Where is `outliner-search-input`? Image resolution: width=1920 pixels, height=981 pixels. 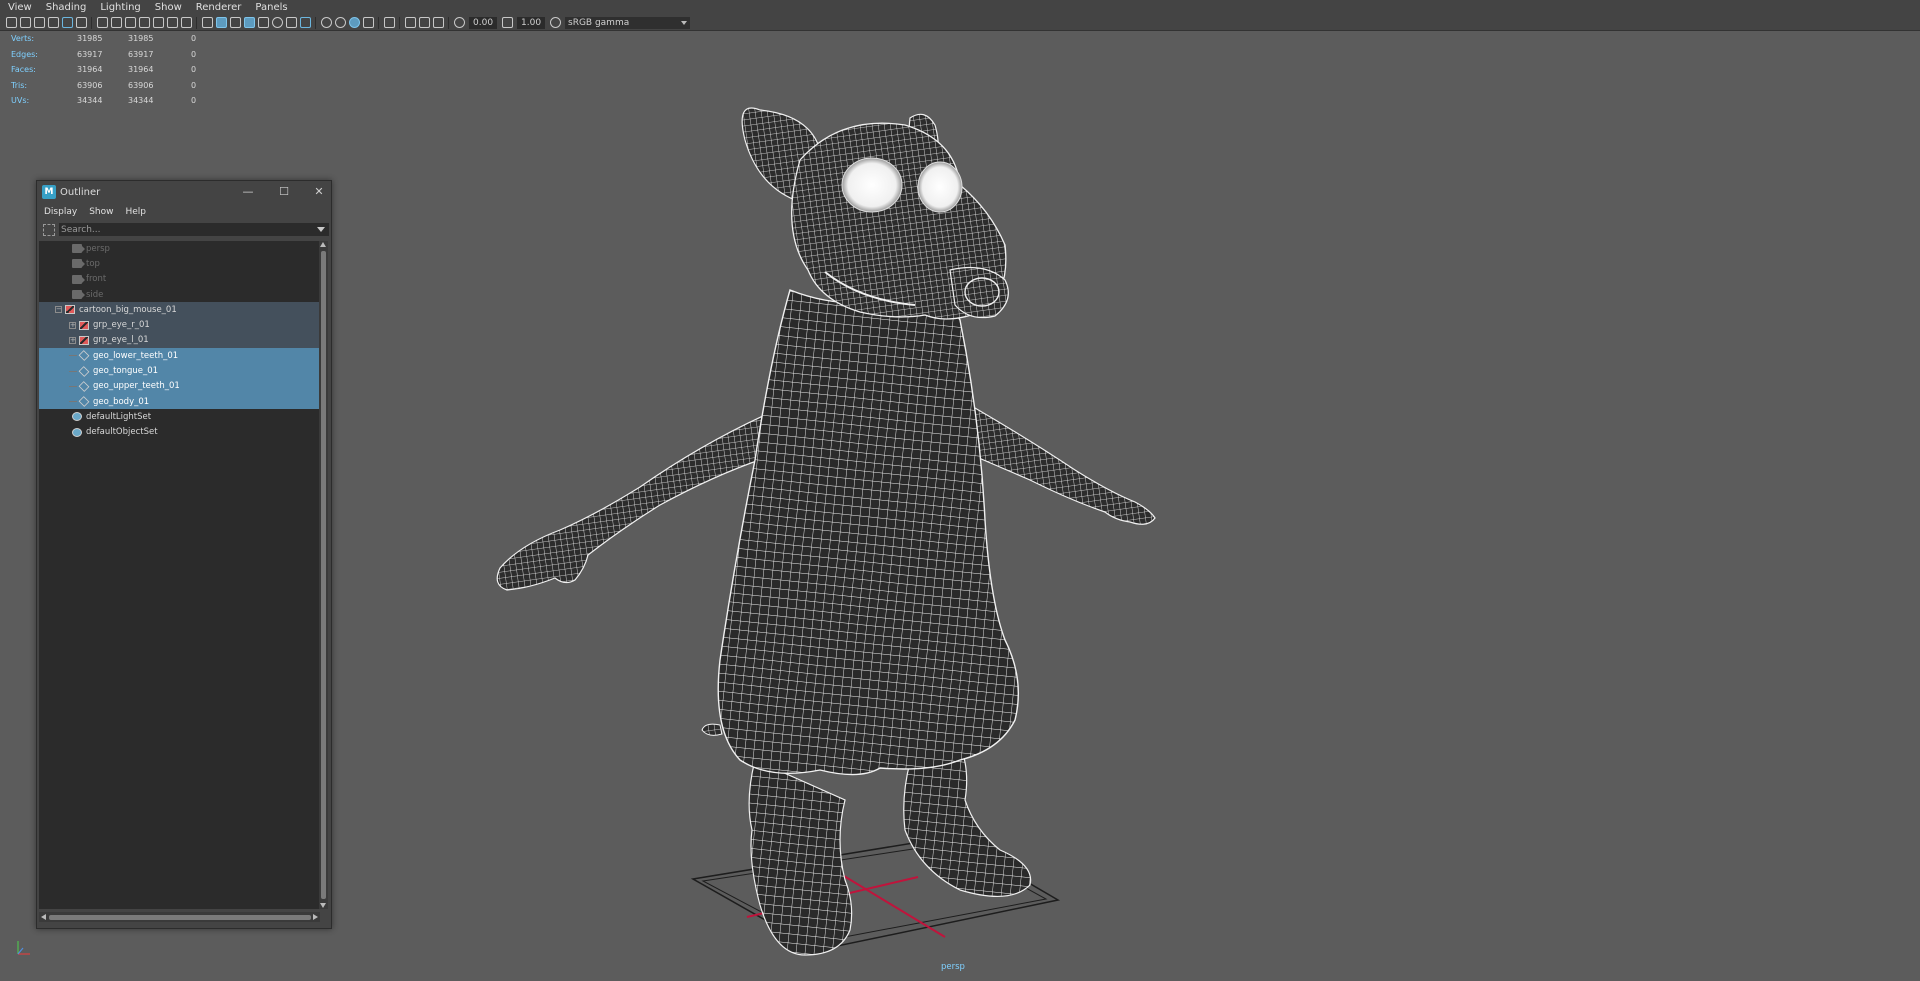 outliner-search-input is located at coordinates (194, 229).